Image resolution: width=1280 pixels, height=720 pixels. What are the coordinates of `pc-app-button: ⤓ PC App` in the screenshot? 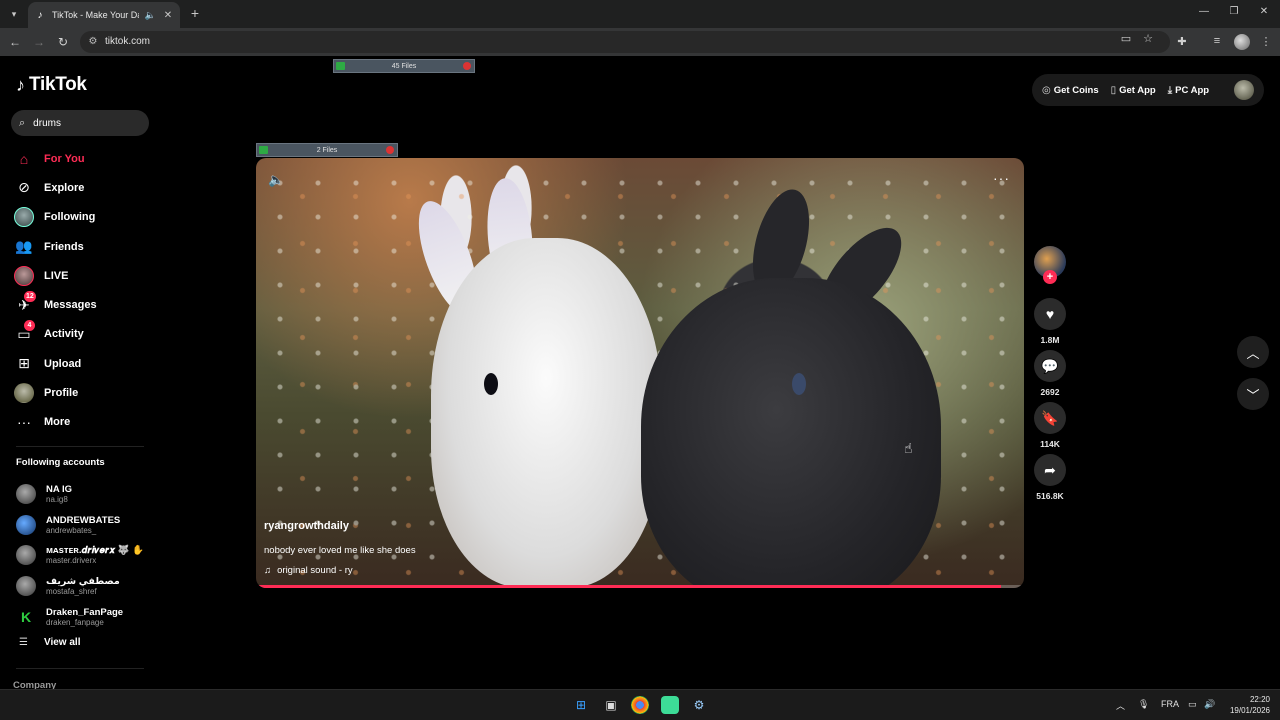 It's located at (1188, 90).